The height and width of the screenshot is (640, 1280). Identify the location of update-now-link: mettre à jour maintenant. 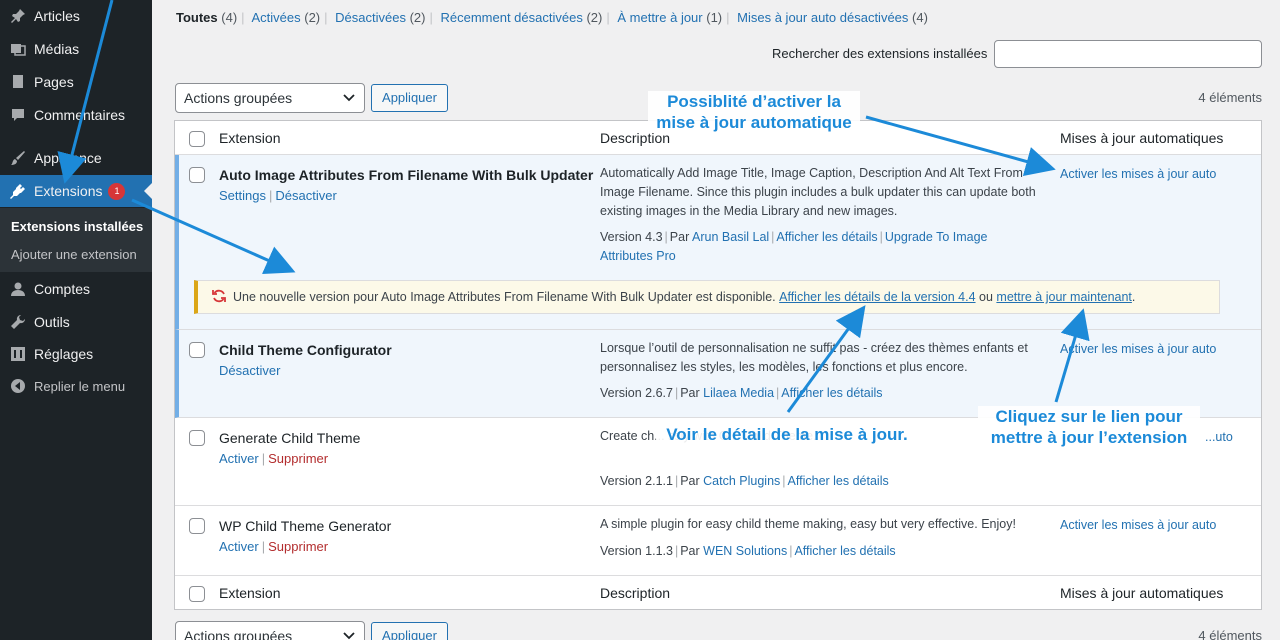
(1064, 297).